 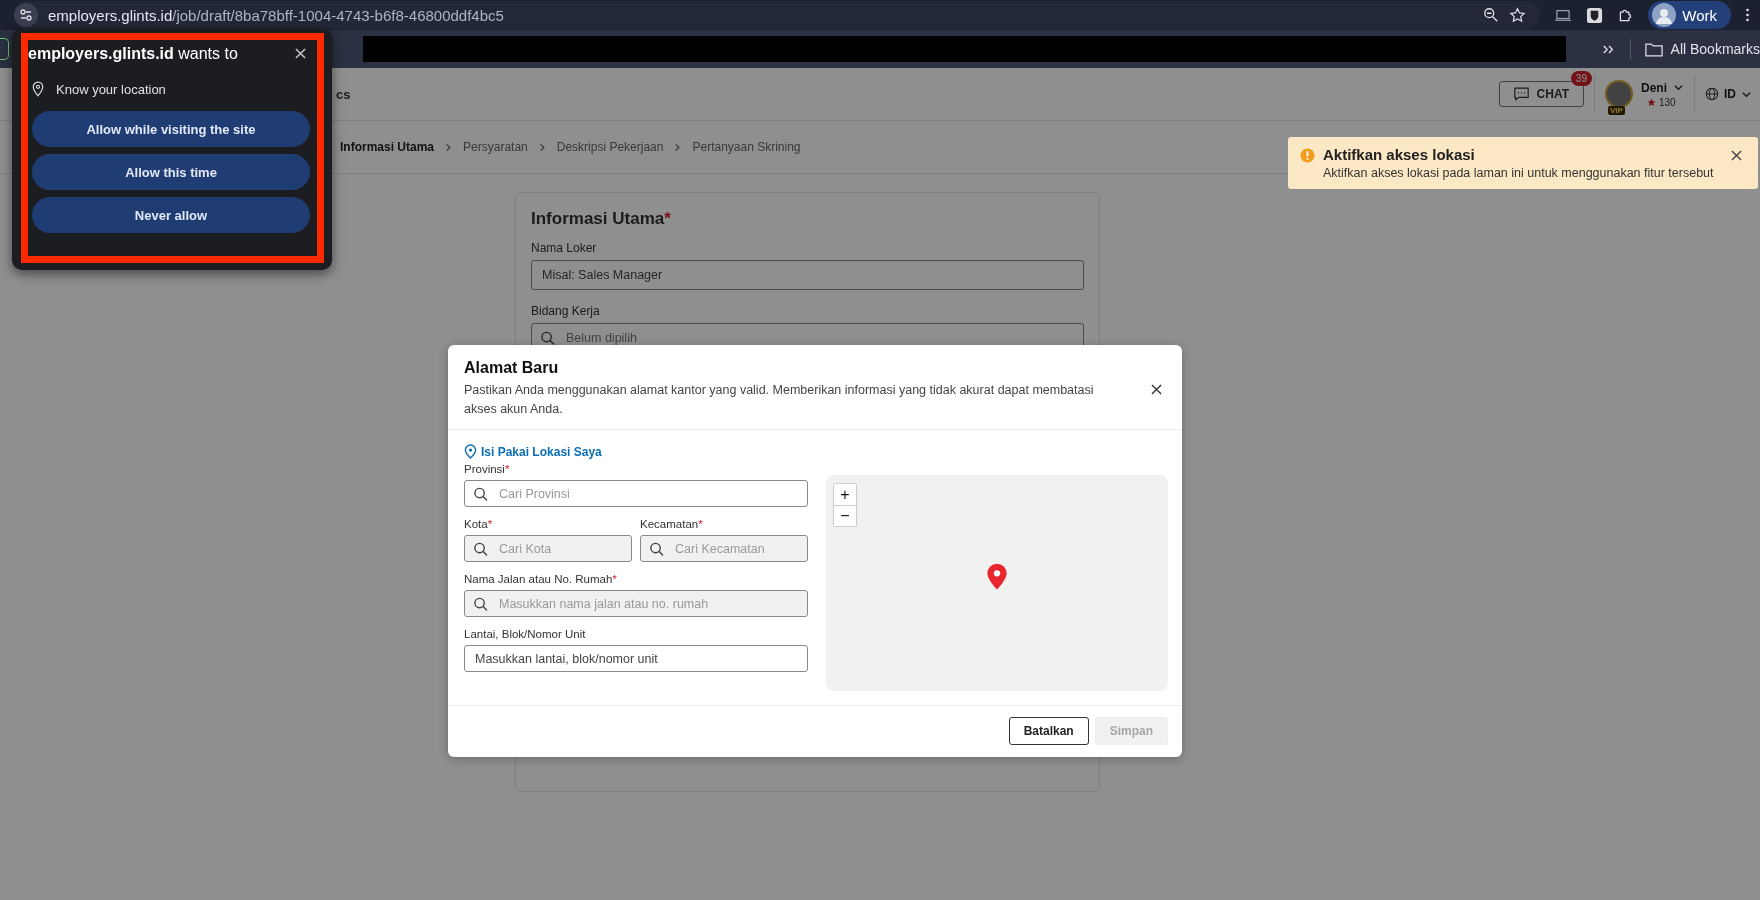 I want to click on cancel-button: Batalkan, so click(x=1048, y=731).